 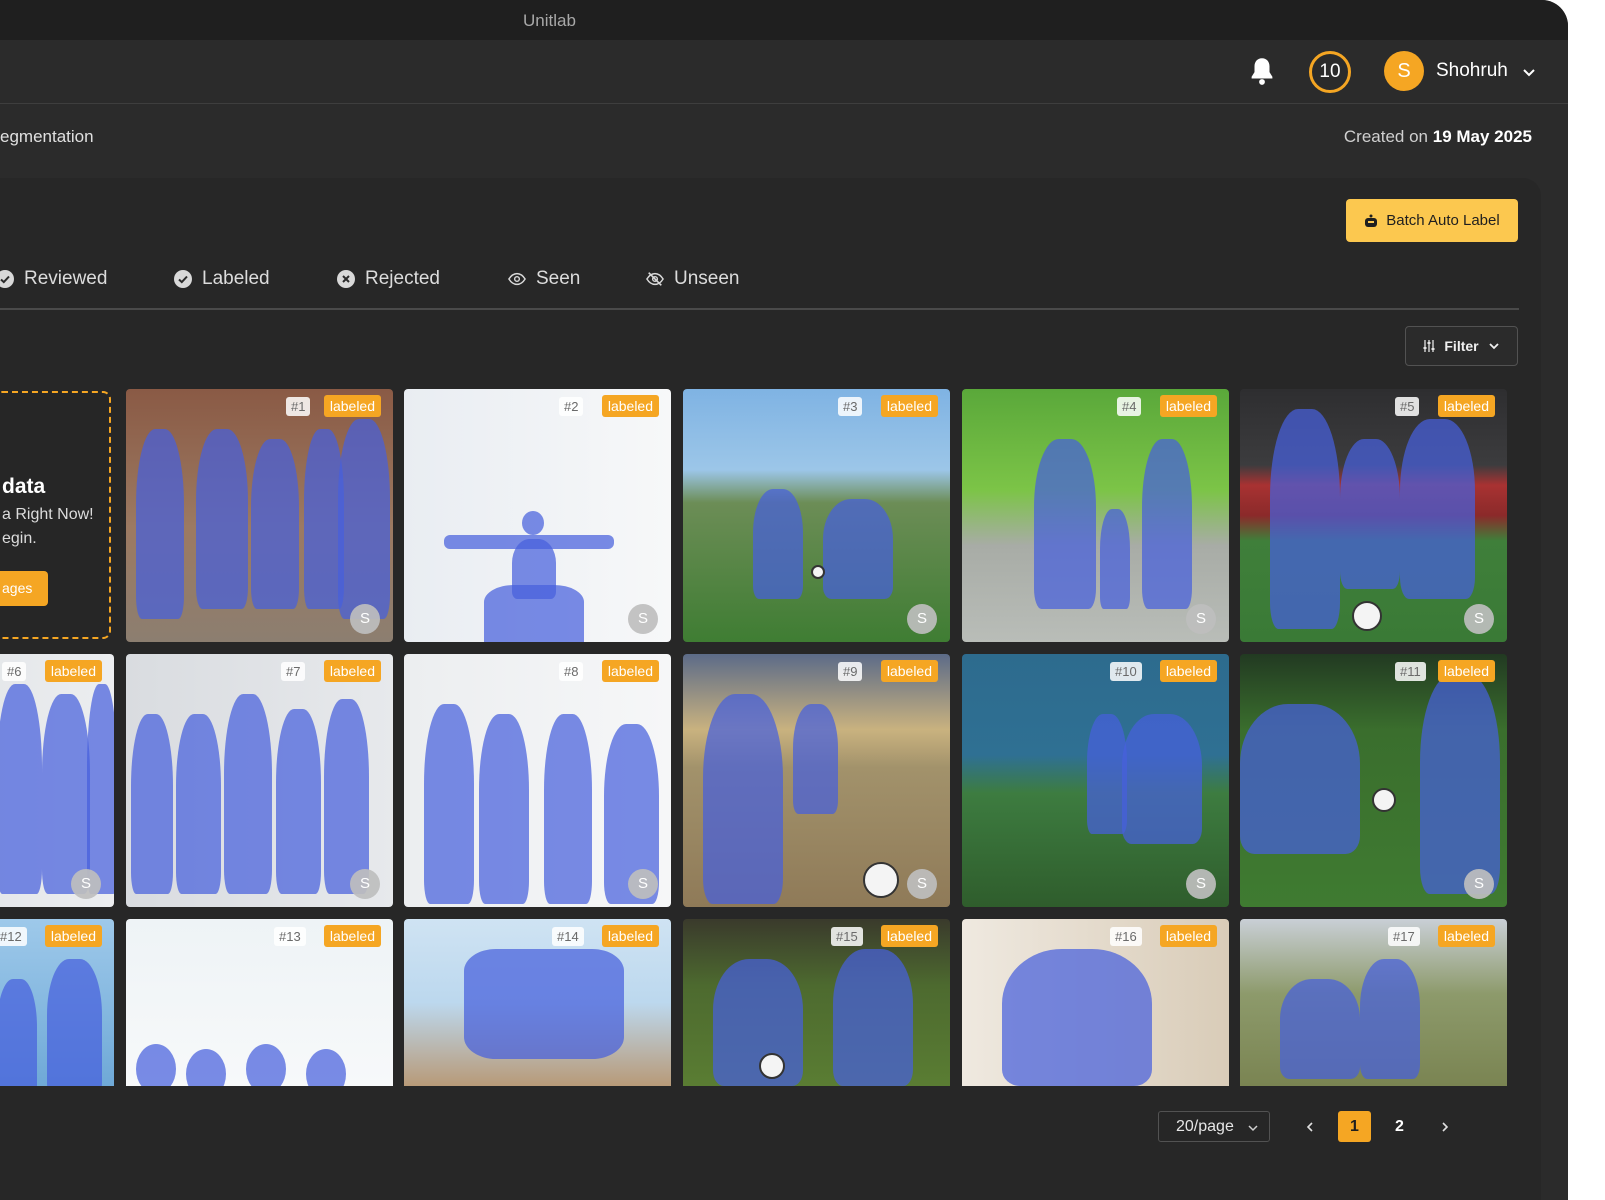 I want to click on tabs-divider, so click(x=759, y=309).